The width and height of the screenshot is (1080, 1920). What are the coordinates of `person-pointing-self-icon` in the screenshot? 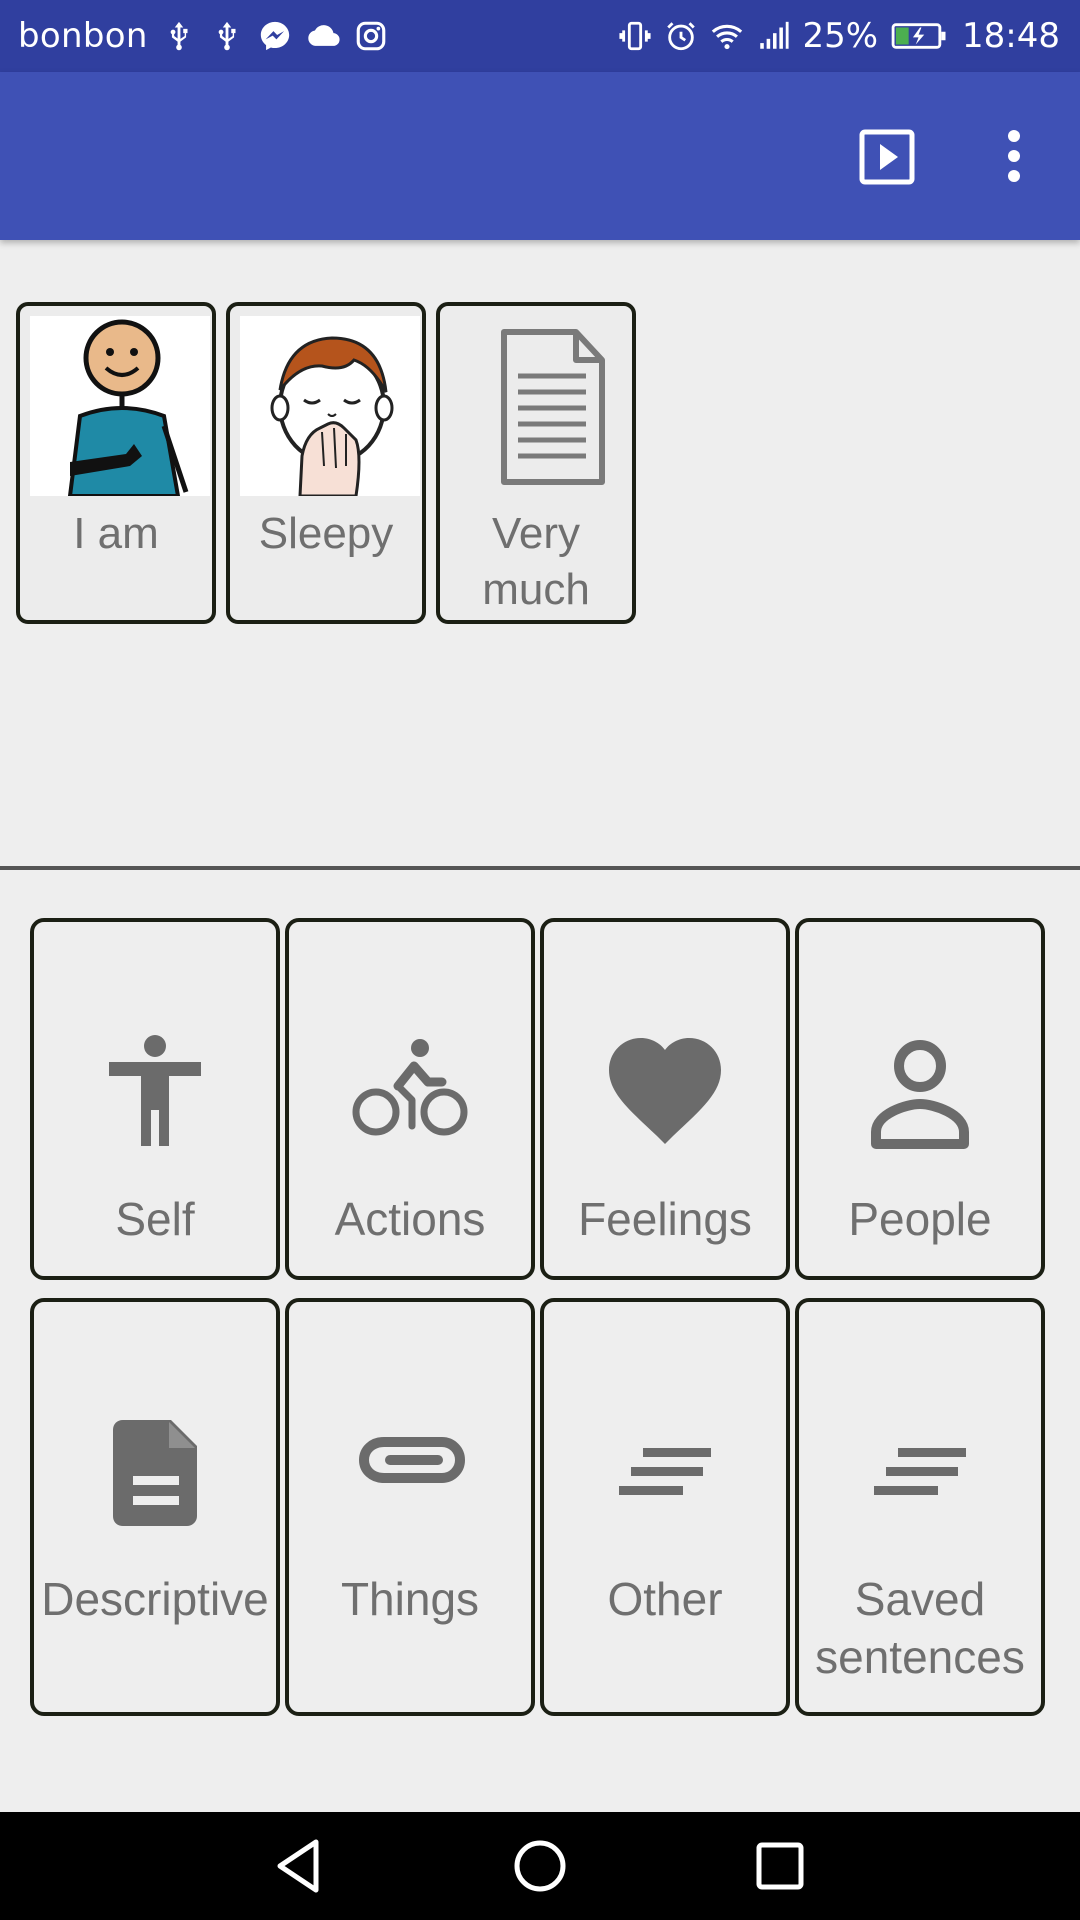 It's located at (120, 407).